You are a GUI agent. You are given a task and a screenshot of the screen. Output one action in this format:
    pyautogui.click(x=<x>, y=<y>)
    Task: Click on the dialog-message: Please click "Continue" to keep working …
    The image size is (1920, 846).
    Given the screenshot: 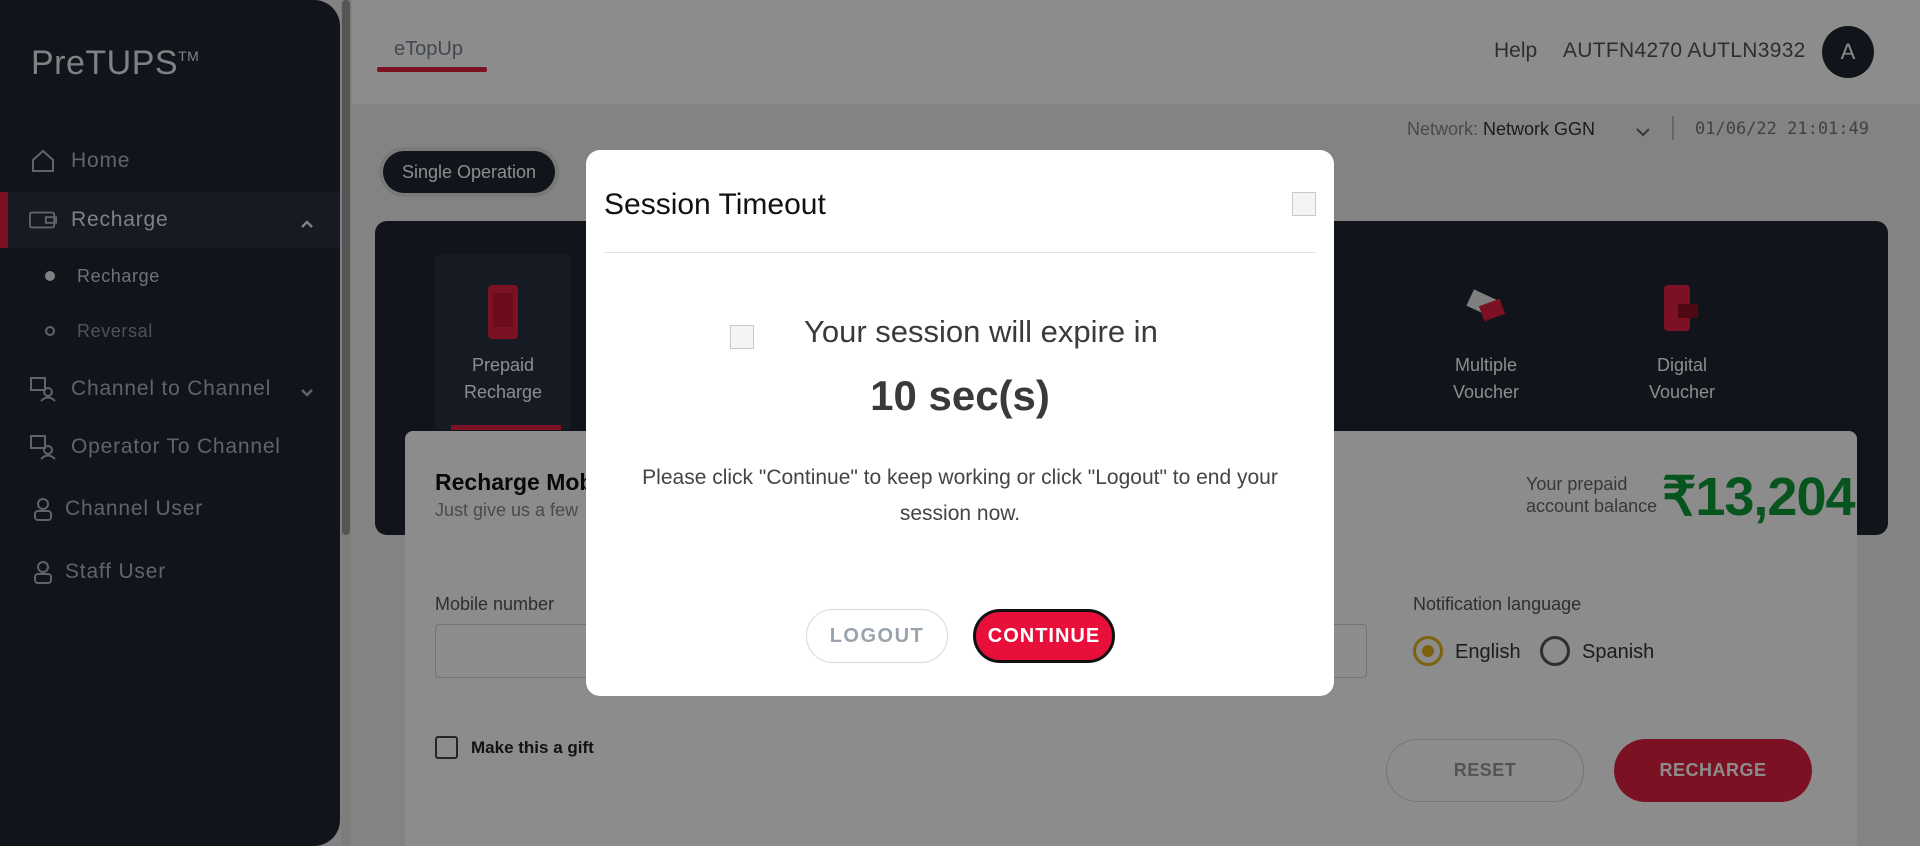 What is the action you would take?
    pyautogui.click(x=960, y=495)
    